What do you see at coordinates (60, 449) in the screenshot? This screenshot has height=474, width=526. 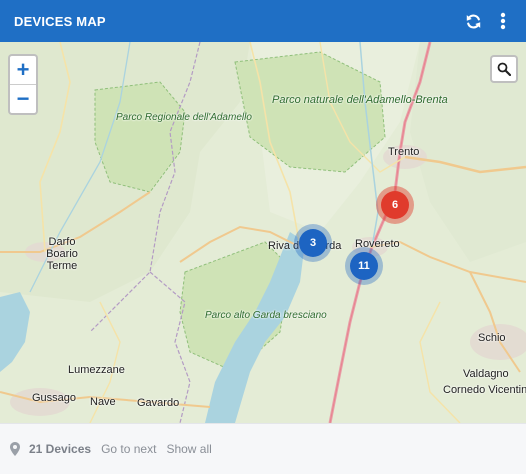 I see `device-count: 21 Devices` at bounding box center [60, 449].